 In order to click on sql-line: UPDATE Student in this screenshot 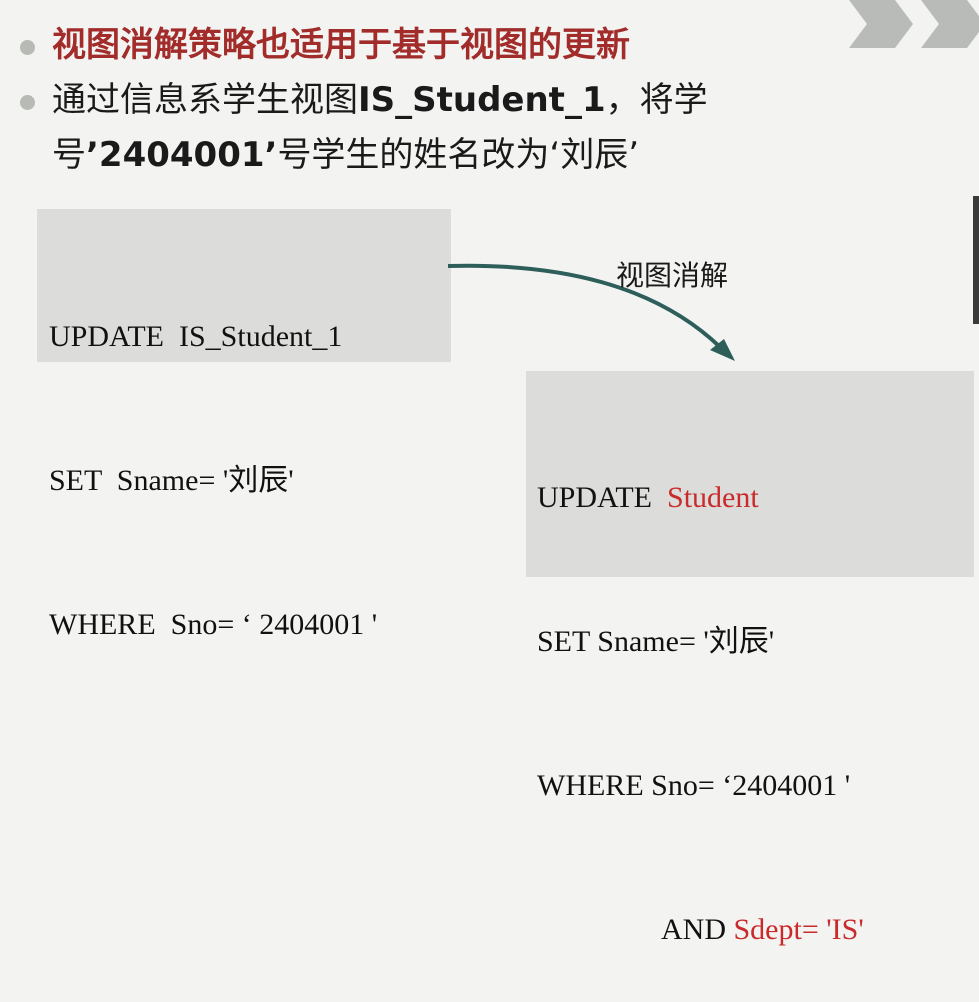, I will do `click(755, 498)`.